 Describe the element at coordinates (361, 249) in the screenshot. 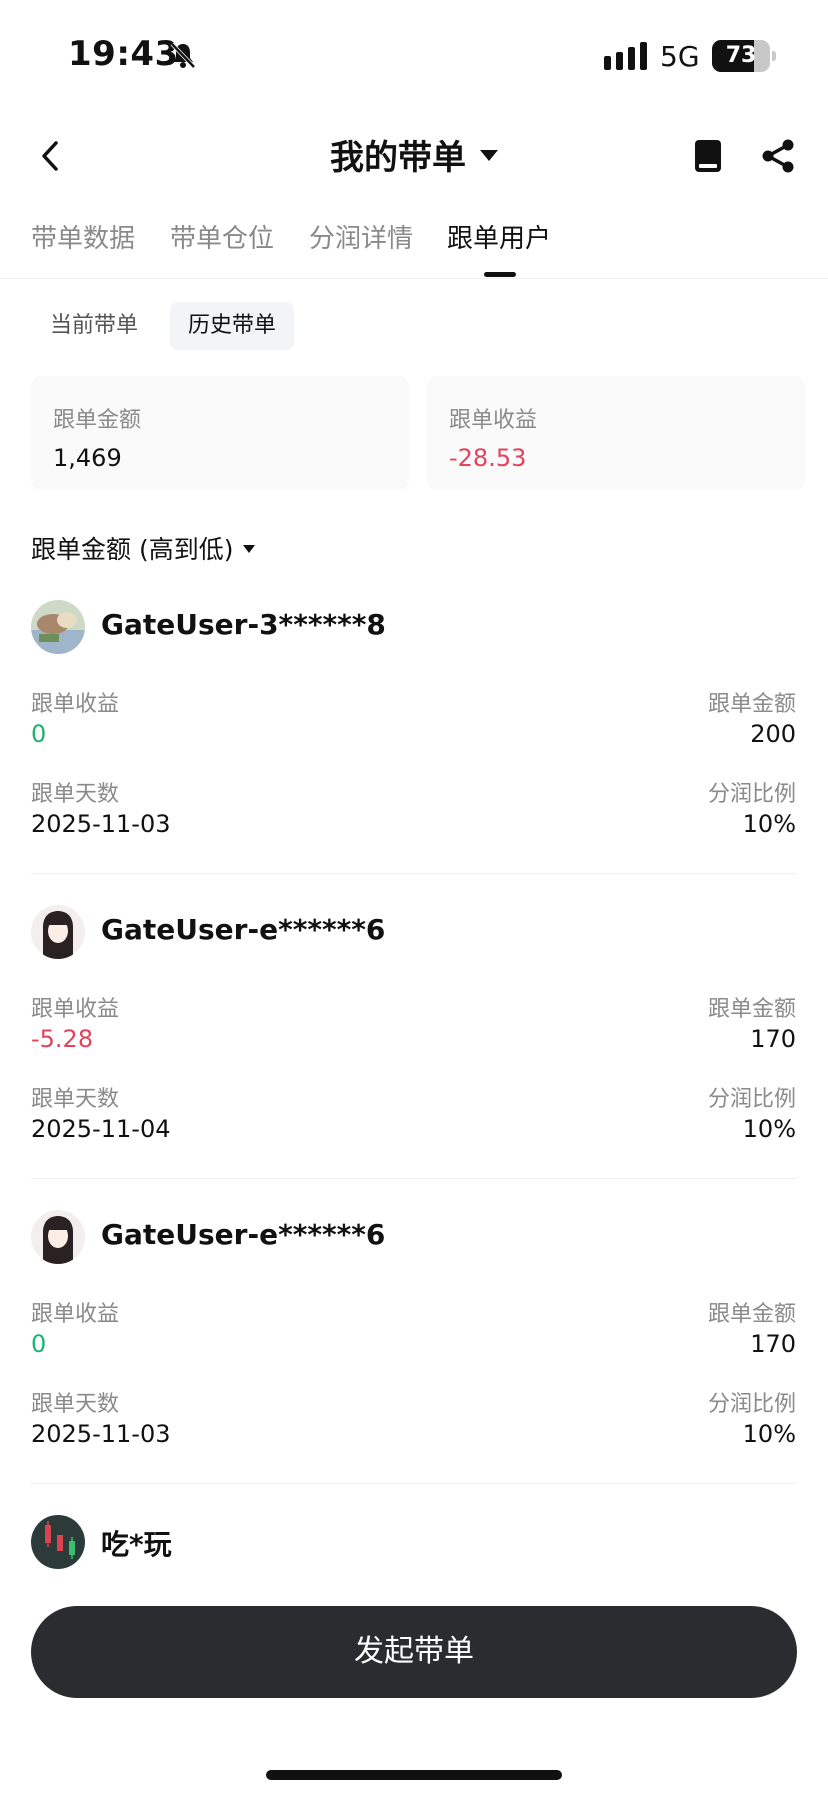

I see `tab-profit-share: 分润详情` at that location.